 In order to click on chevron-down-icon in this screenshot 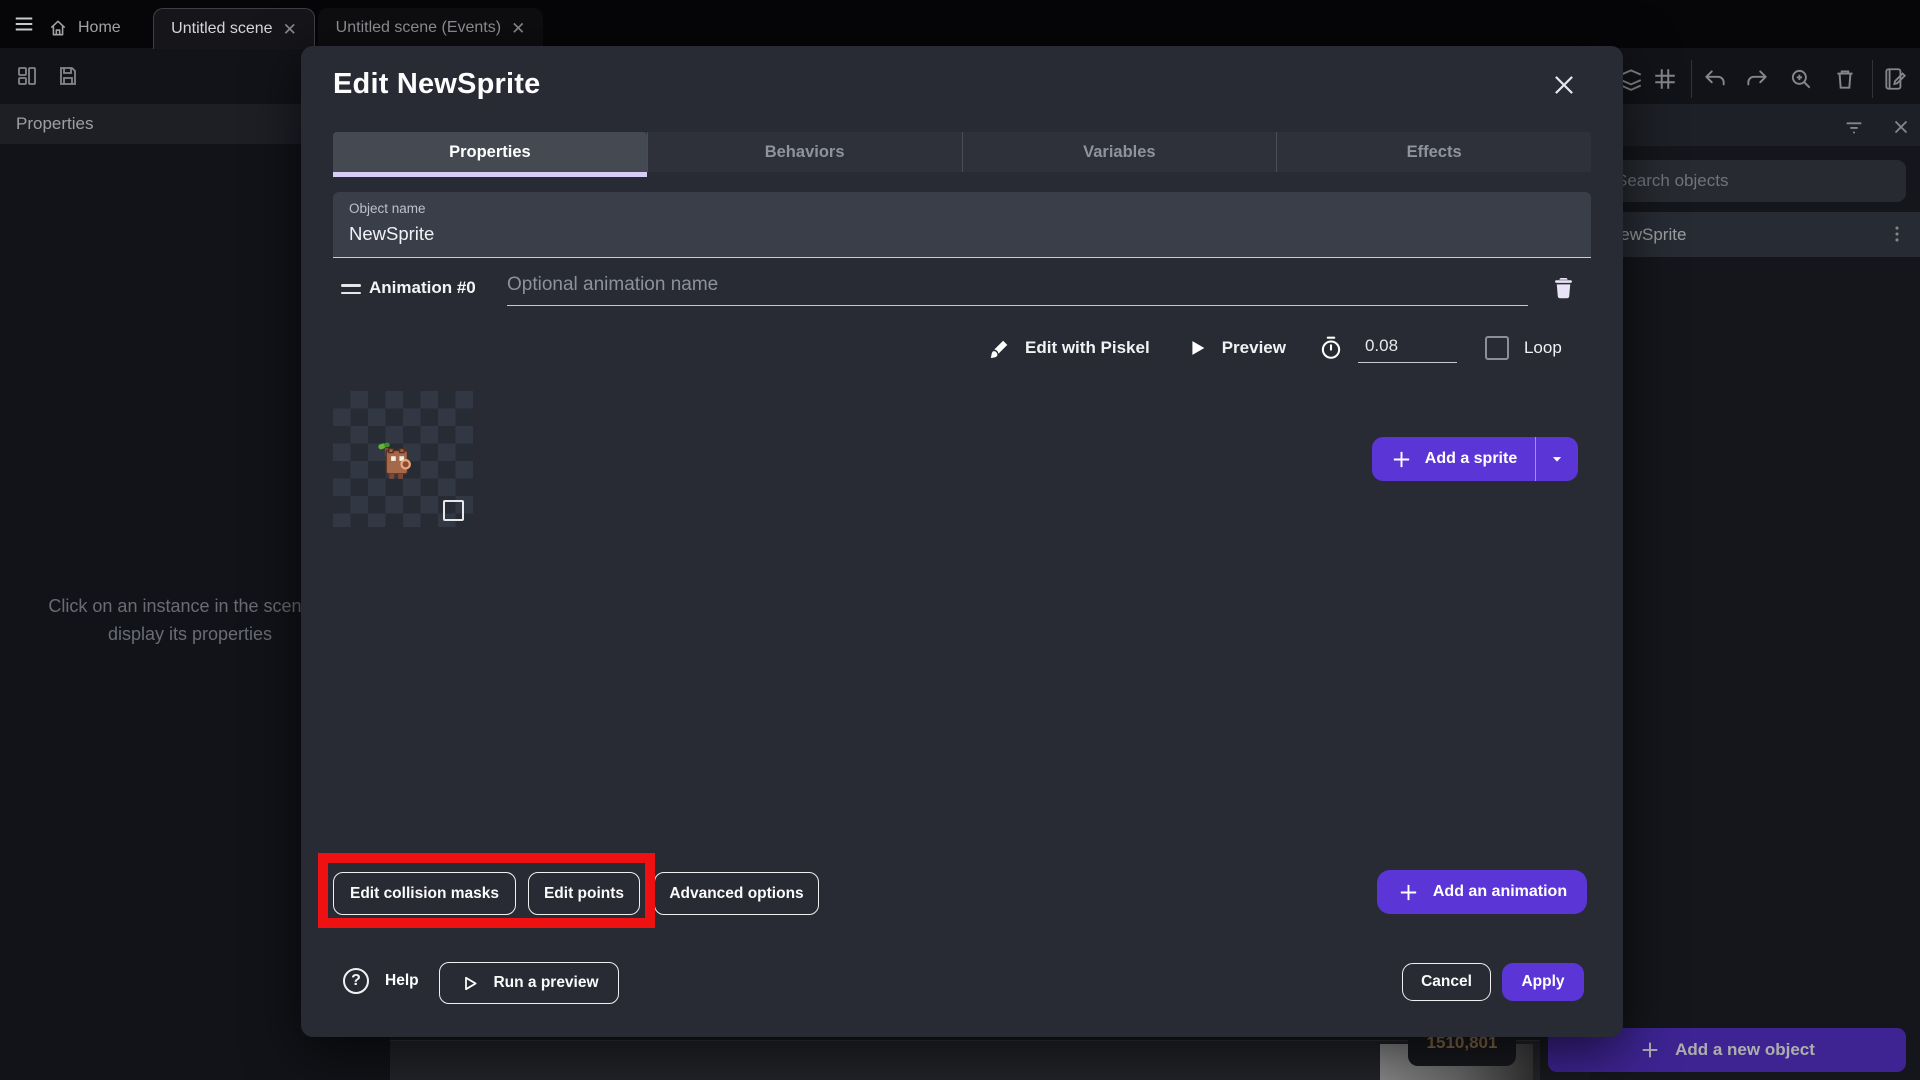, I will do `click(1557, 459)`.